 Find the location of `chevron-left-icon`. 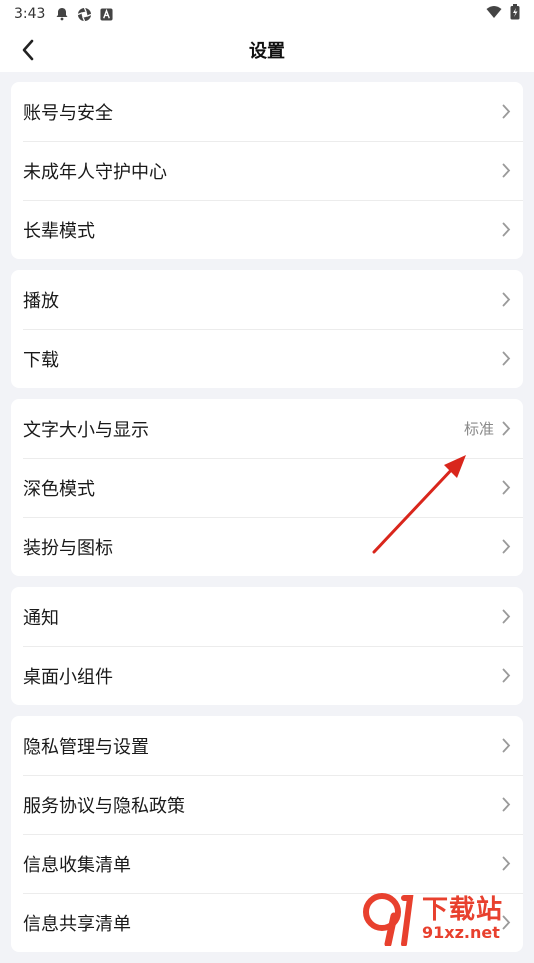

chevron-left-icon is located at coordinates (28, 50).